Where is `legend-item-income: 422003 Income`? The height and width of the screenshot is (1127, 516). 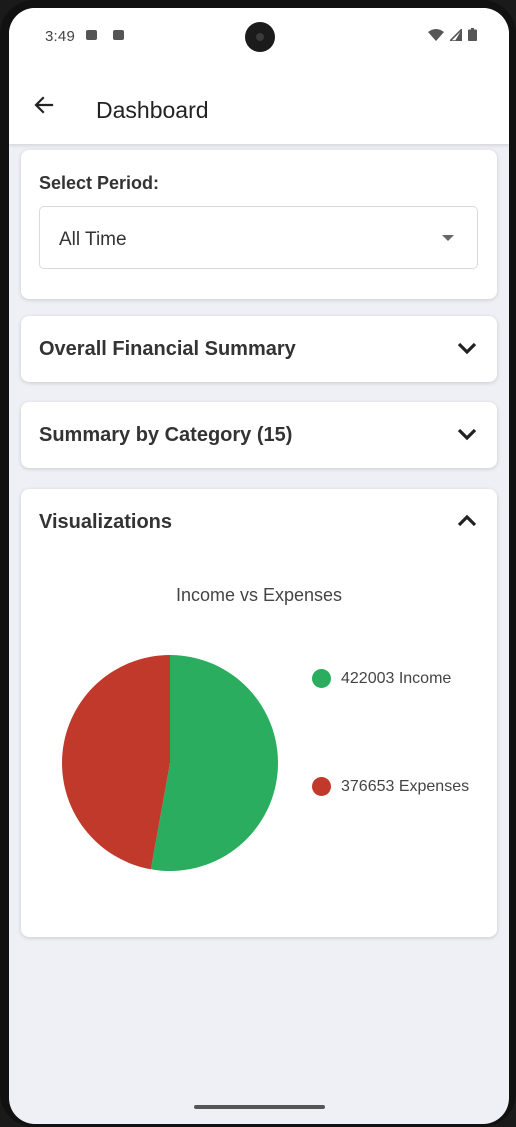
legend-item-income: 422003 Income is located at coordinates (392, 678).